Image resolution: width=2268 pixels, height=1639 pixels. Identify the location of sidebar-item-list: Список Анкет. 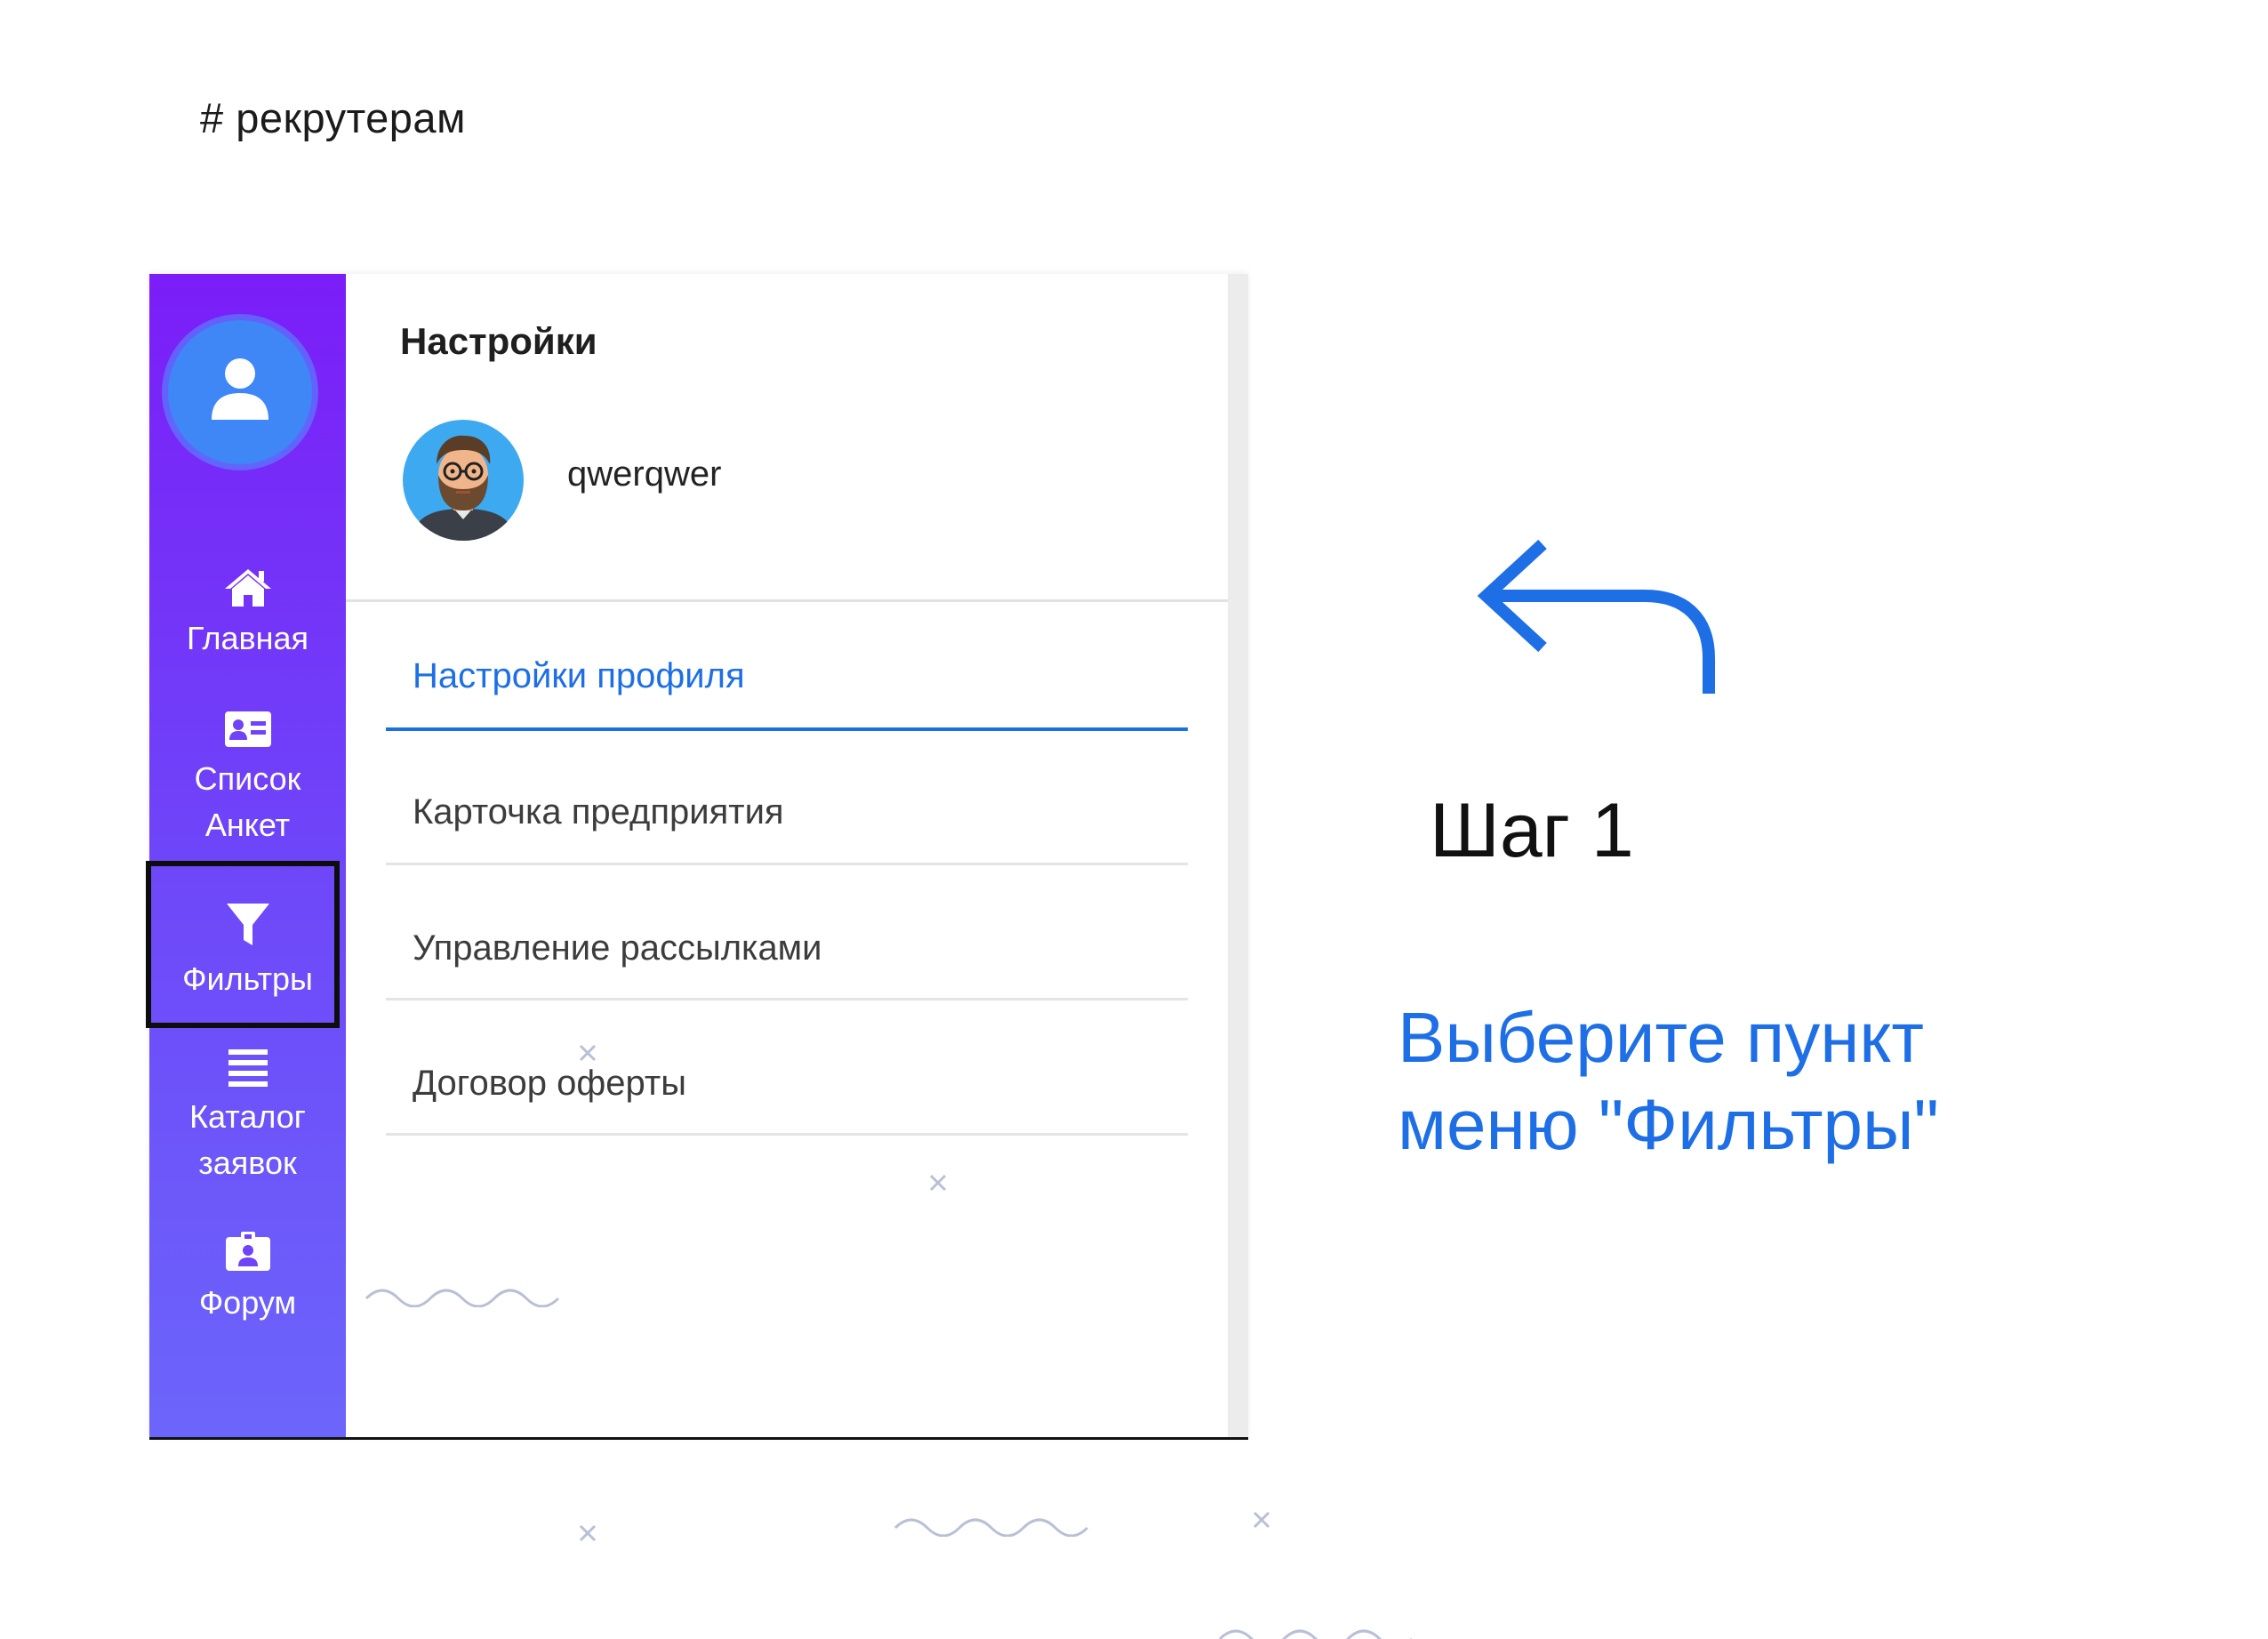
(247, 779).